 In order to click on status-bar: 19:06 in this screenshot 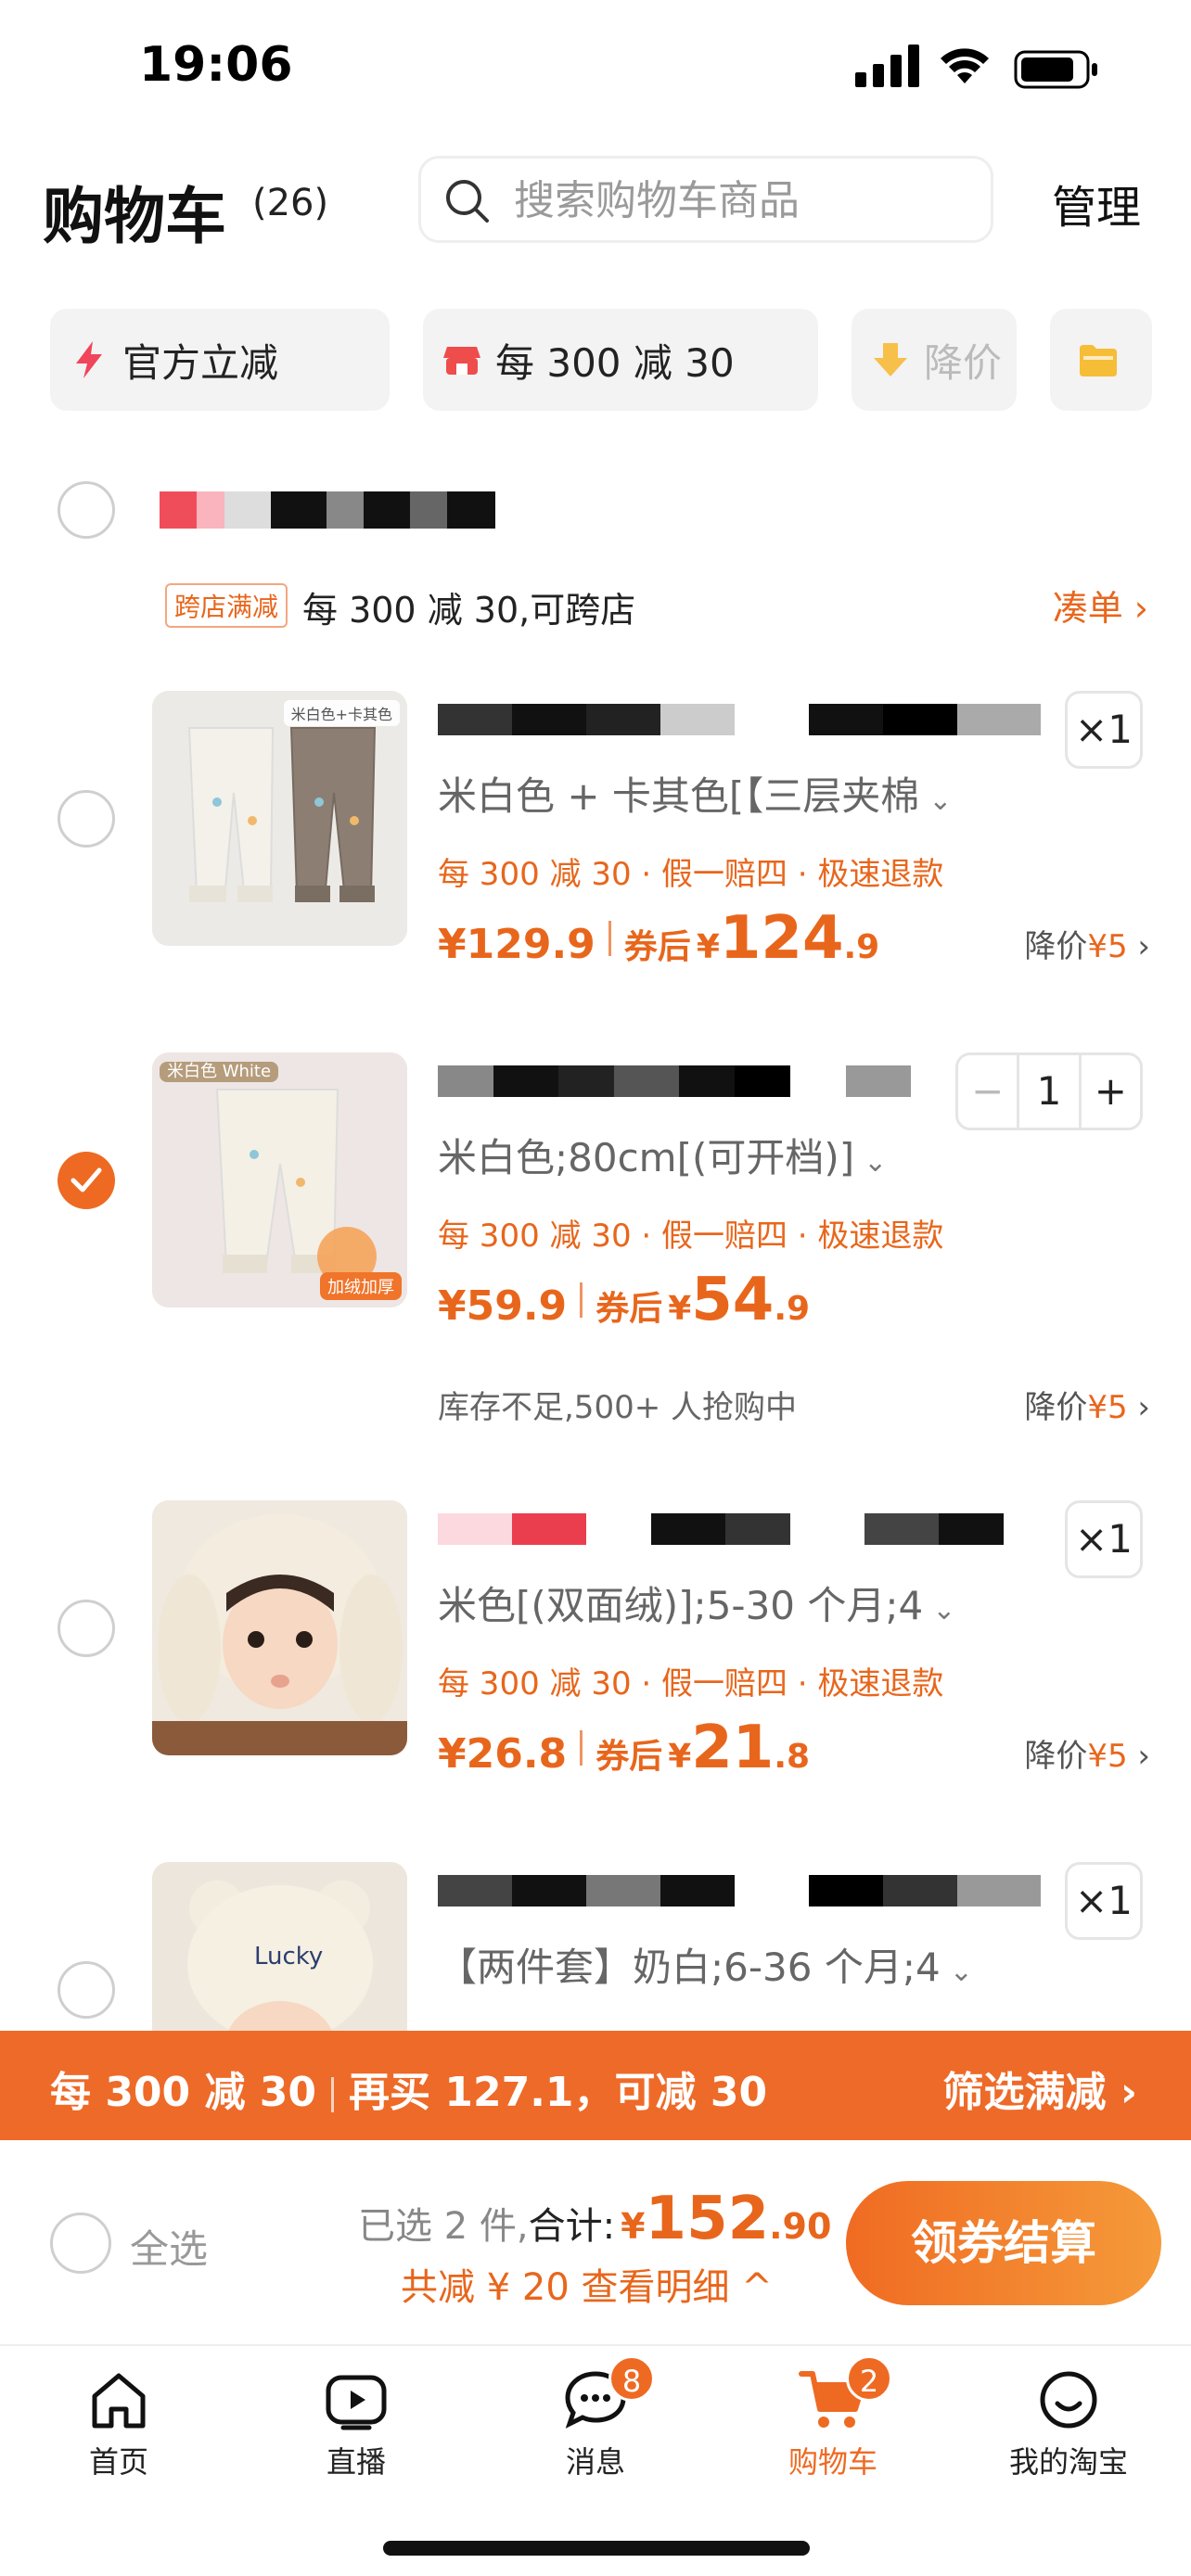, I will do `click(595, 69)`.